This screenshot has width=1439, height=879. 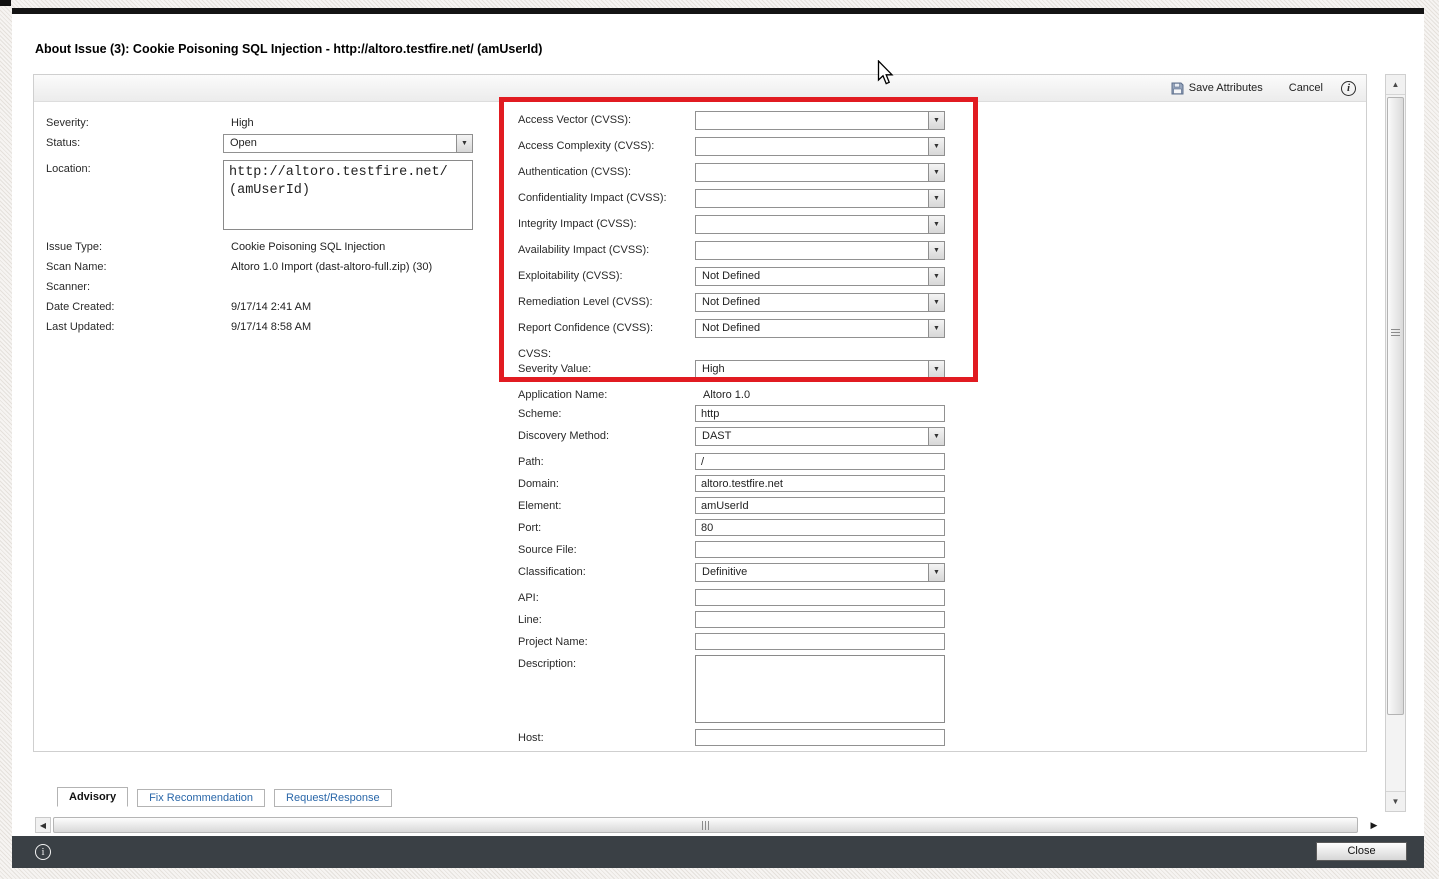 I want to click on report-confidence-cvss-select: Not Defined ▼, so click(x=820, y=328).